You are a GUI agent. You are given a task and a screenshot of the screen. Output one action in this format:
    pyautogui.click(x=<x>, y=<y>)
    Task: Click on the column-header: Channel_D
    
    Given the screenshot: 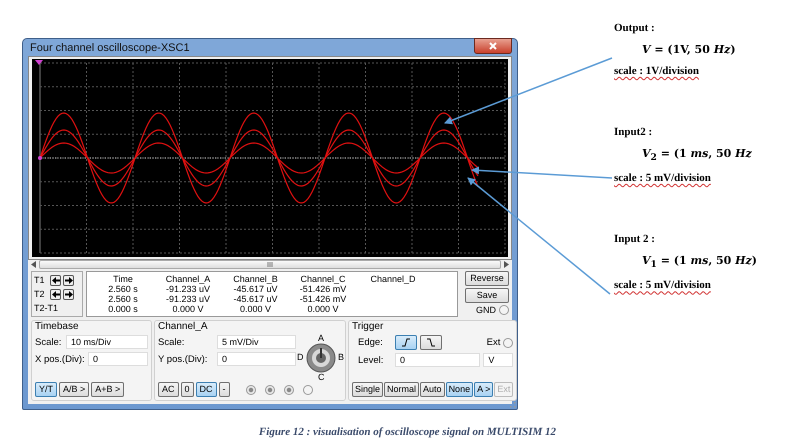 What is the action you would take?
    pyautogui.click(x=393, y=279)
    